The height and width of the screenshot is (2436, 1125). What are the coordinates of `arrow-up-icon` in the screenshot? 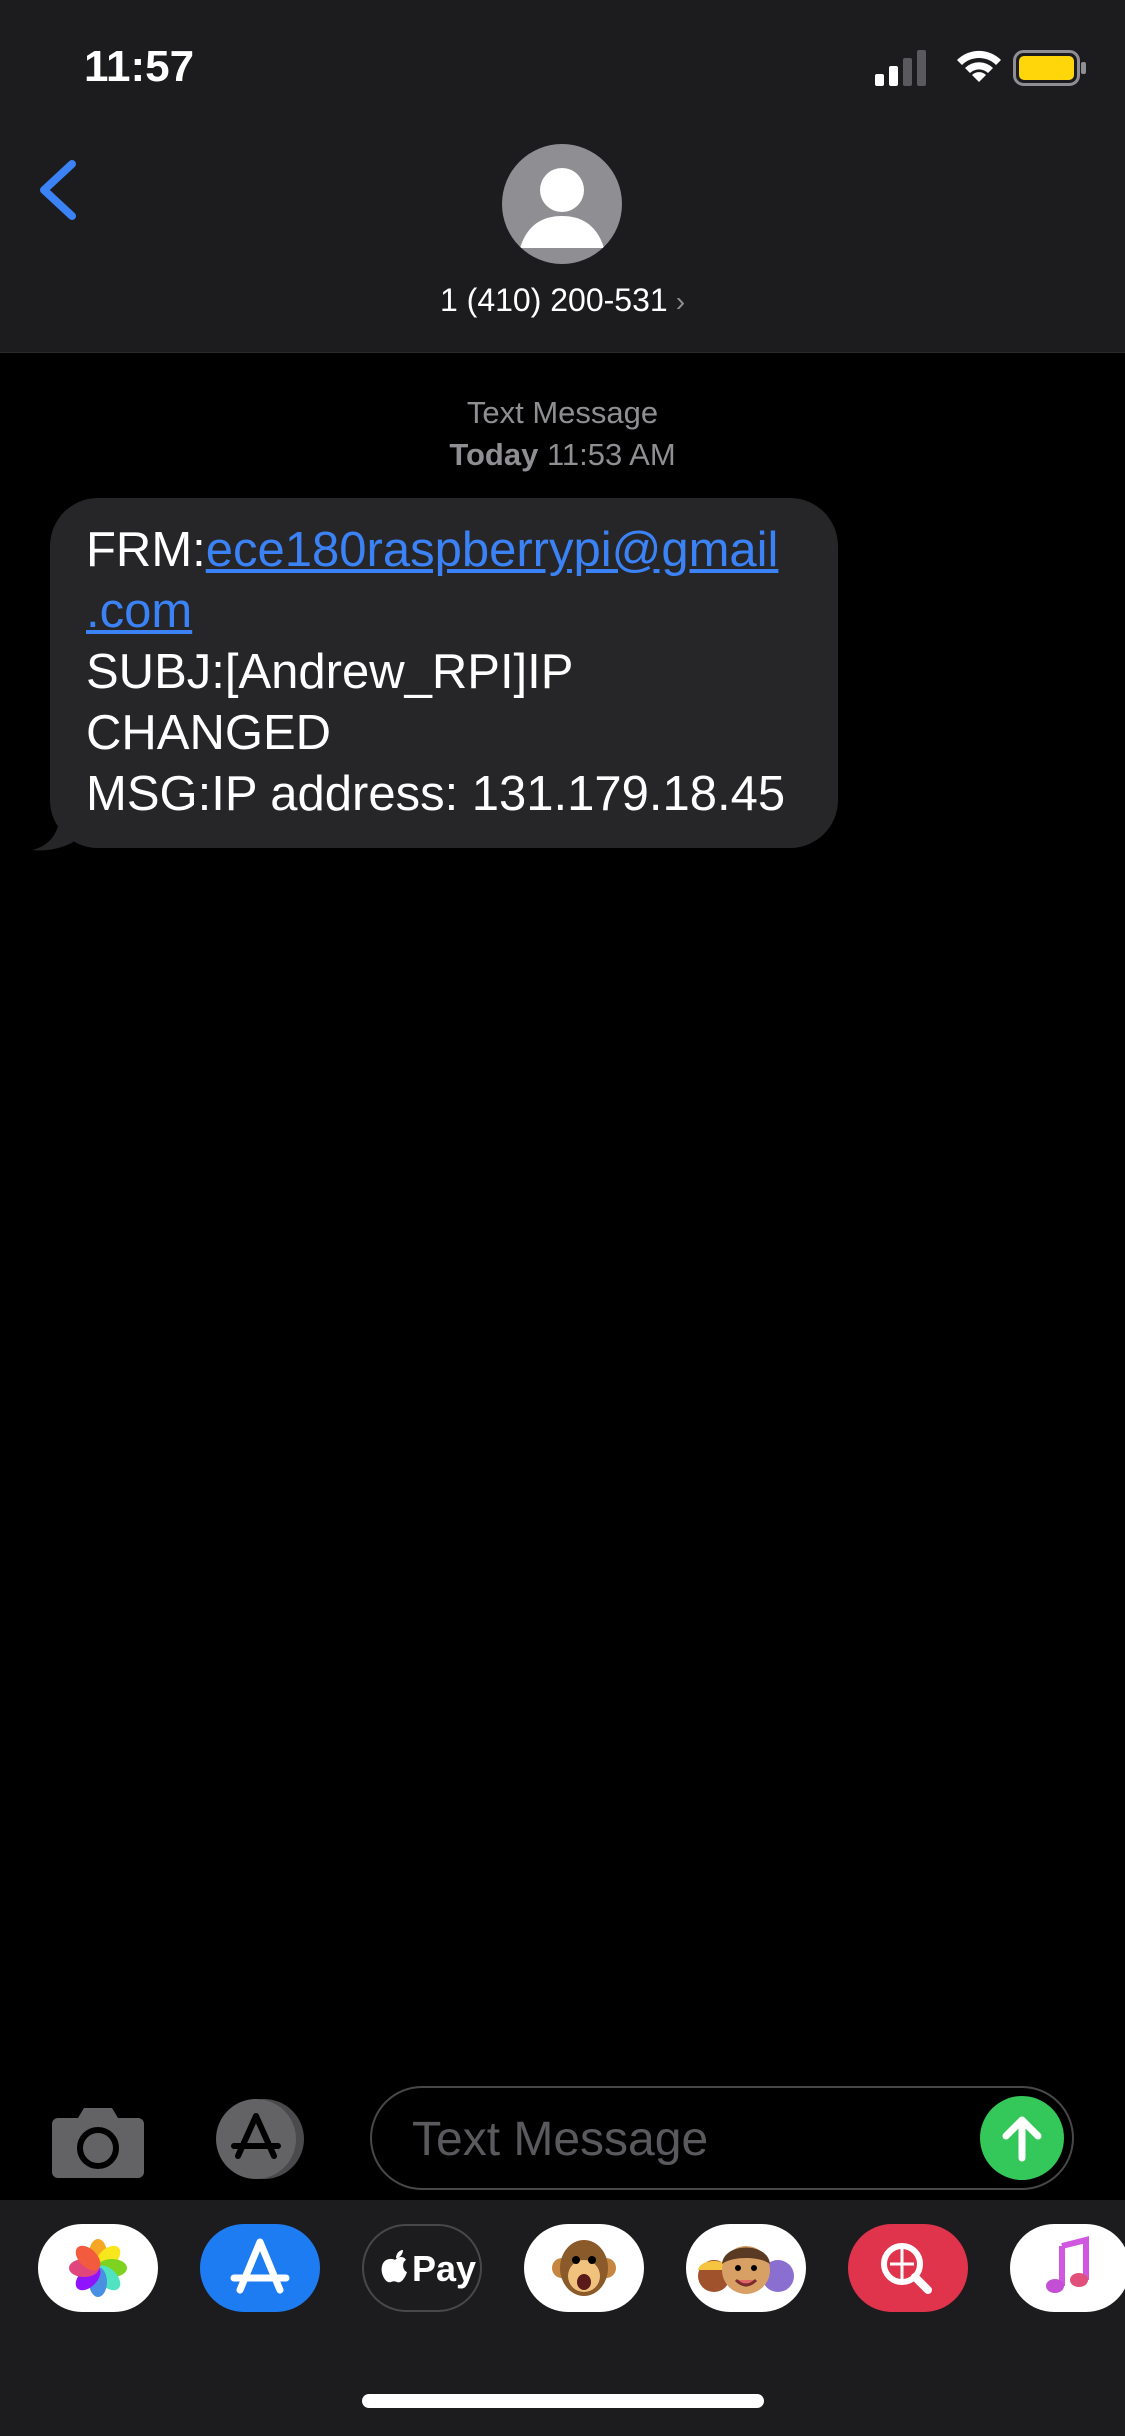 It's located at (1022, 2139).